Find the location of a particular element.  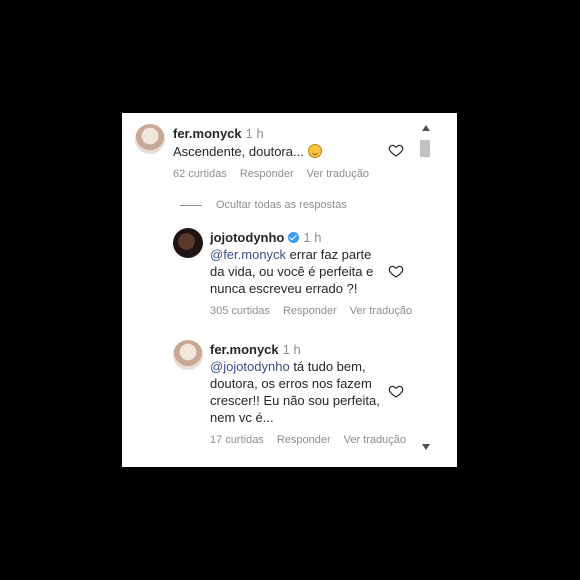

hide-replies-button: Ocultar todas as respostas is located at coordinates (263, 205).